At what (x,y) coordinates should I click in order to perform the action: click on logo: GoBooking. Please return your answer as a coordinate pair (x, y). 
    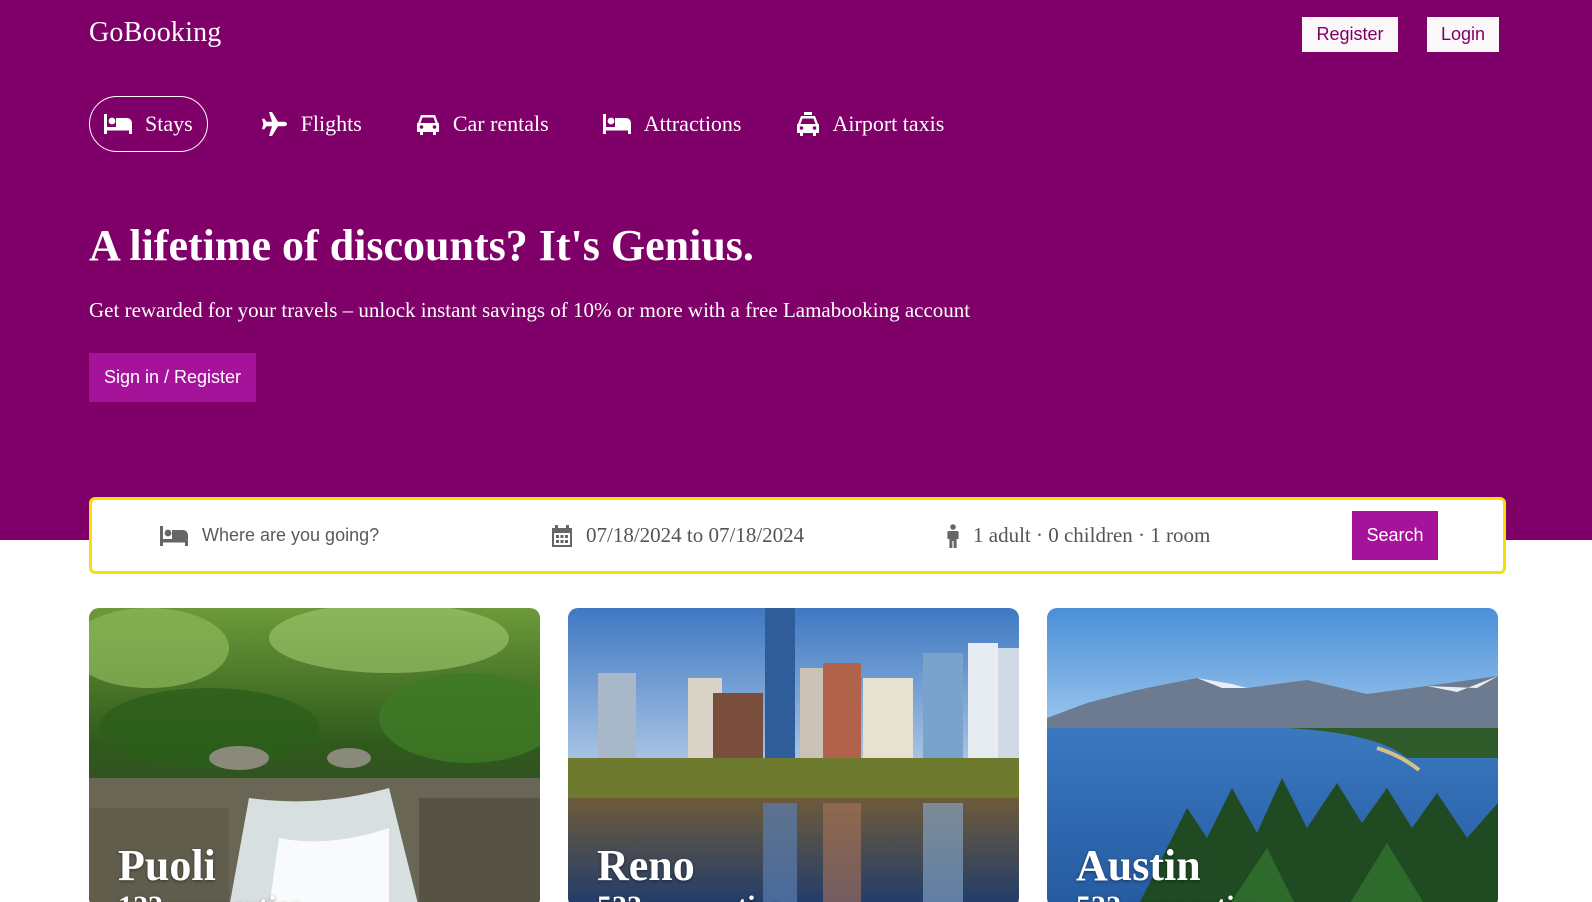
    Looking at the image, I should click on (155, 33).